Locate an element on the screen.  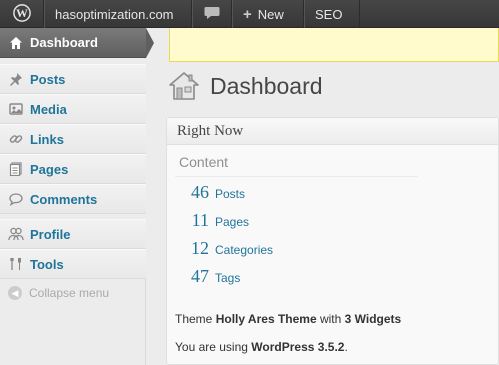
collapse-menu-button: ◀ Collapse menu is located at coordinates (58, 293).